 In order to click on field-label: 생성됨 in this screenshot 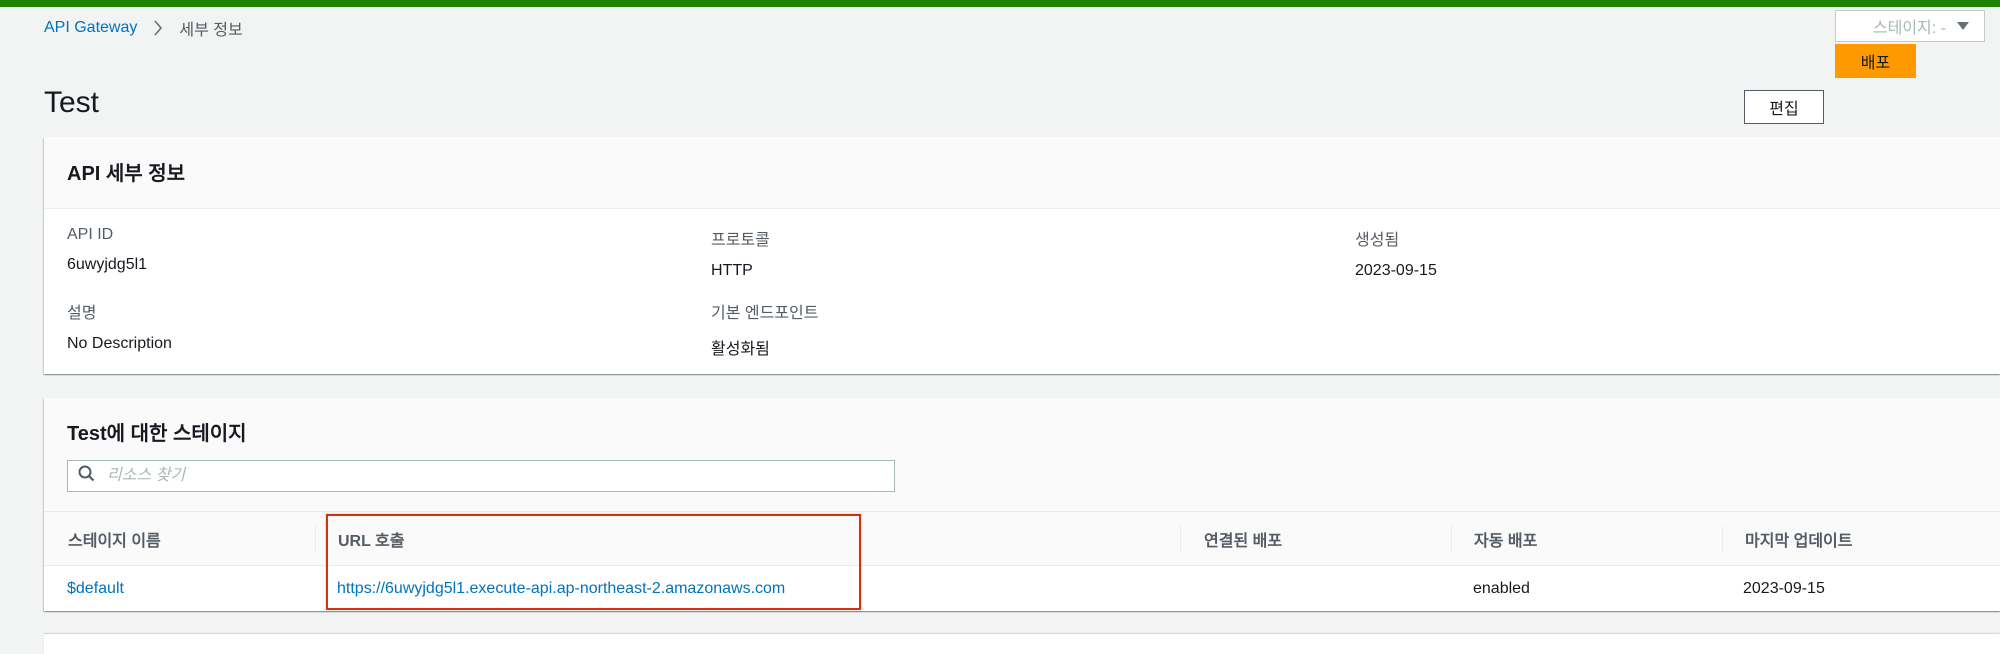, I will do `click(1377, 240)`.